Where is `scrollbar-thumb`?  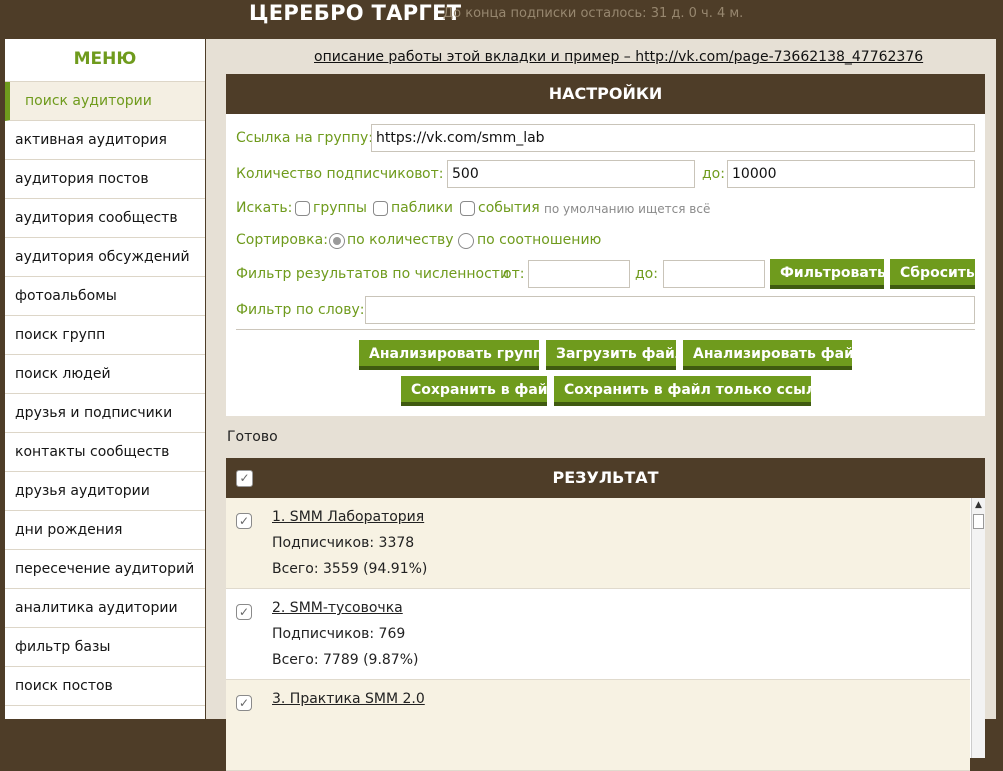
scrollbar-thumb is located at coordinates (978, 521).